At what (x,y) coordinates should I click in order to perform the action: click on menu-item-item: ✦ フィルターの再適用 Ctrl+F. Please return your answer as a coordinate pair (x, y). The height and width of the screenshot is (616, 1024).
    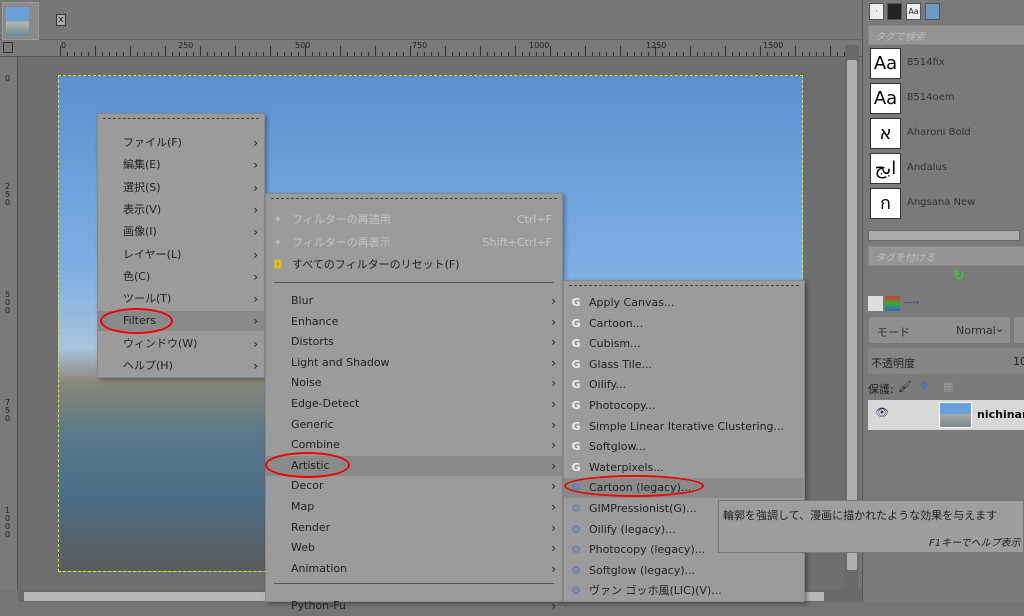
    Looking at the image, I should click on (414, 220).